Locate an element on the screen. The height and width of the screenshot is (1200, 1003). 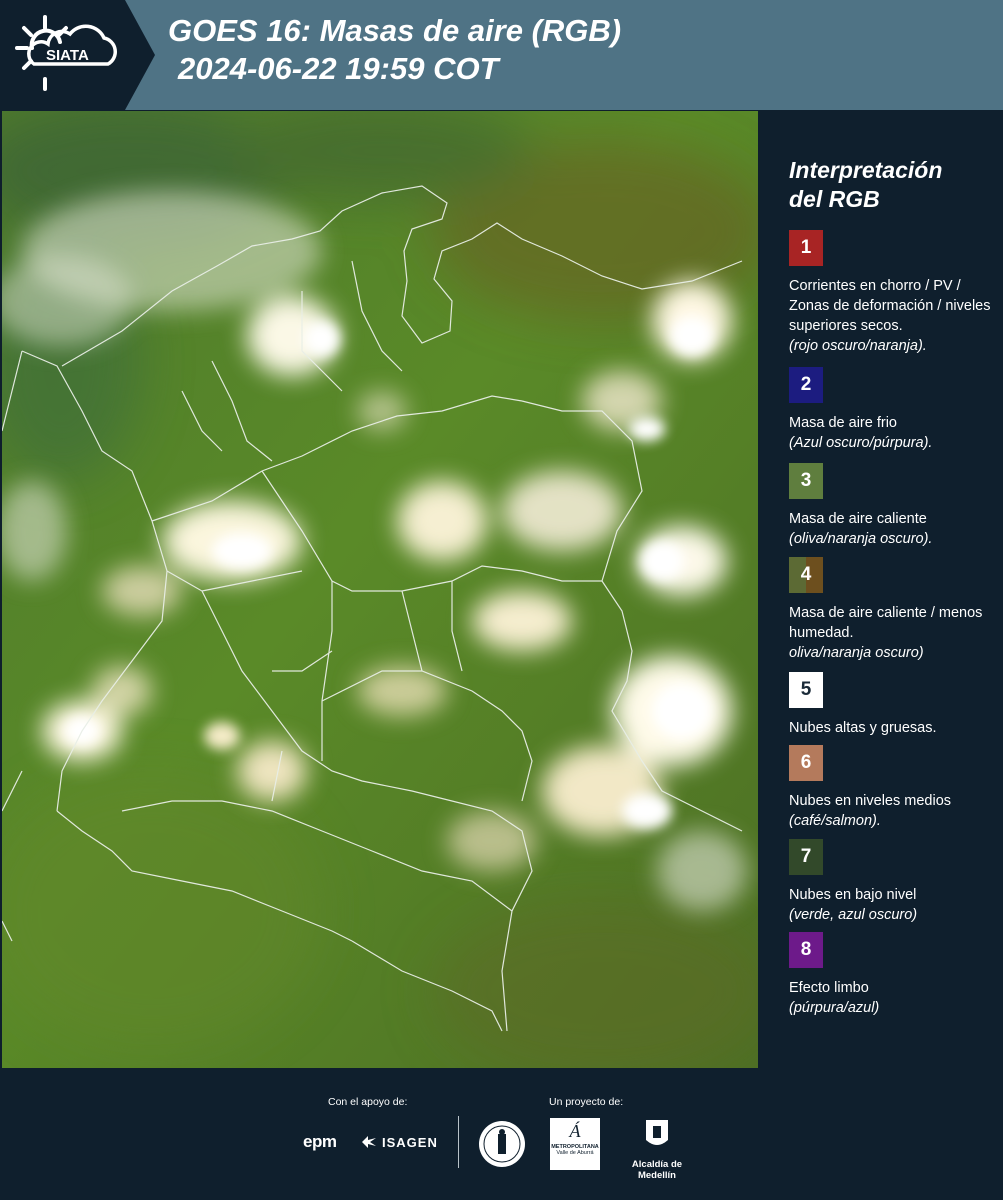
legend-badge: 8 is located at coordinates (806, 950).